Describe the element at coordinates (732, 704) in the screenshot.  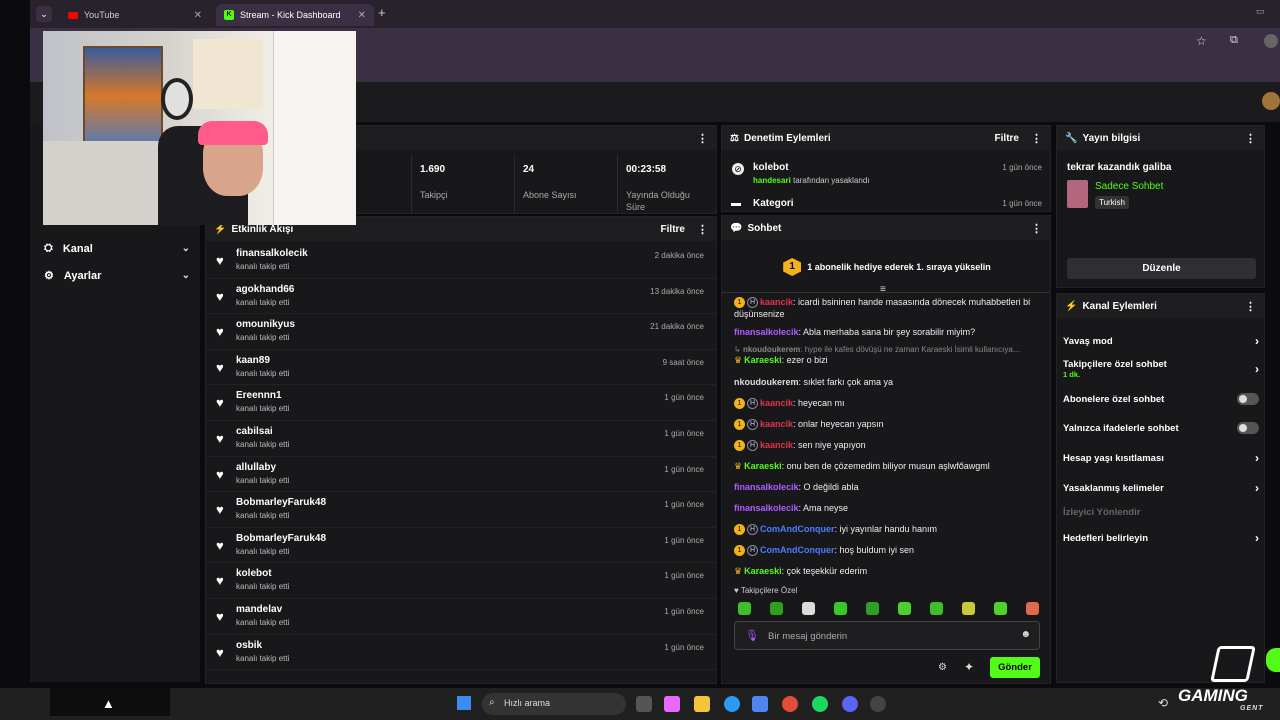
I see `edge-icon` at that location.